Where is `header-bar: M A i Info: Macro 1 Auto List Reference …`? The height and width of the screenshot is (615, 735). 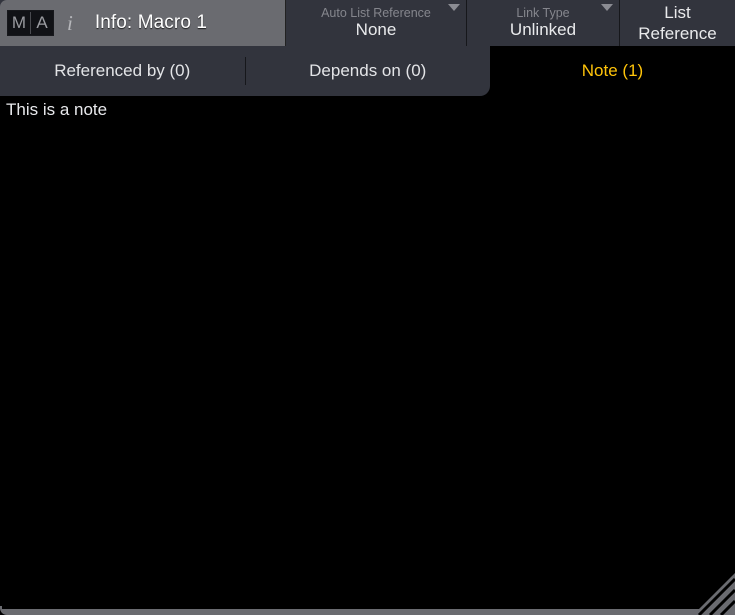
header-bar: M A i Info: Macro 1 Auto List Reference … is located at coordinates (367, 23).